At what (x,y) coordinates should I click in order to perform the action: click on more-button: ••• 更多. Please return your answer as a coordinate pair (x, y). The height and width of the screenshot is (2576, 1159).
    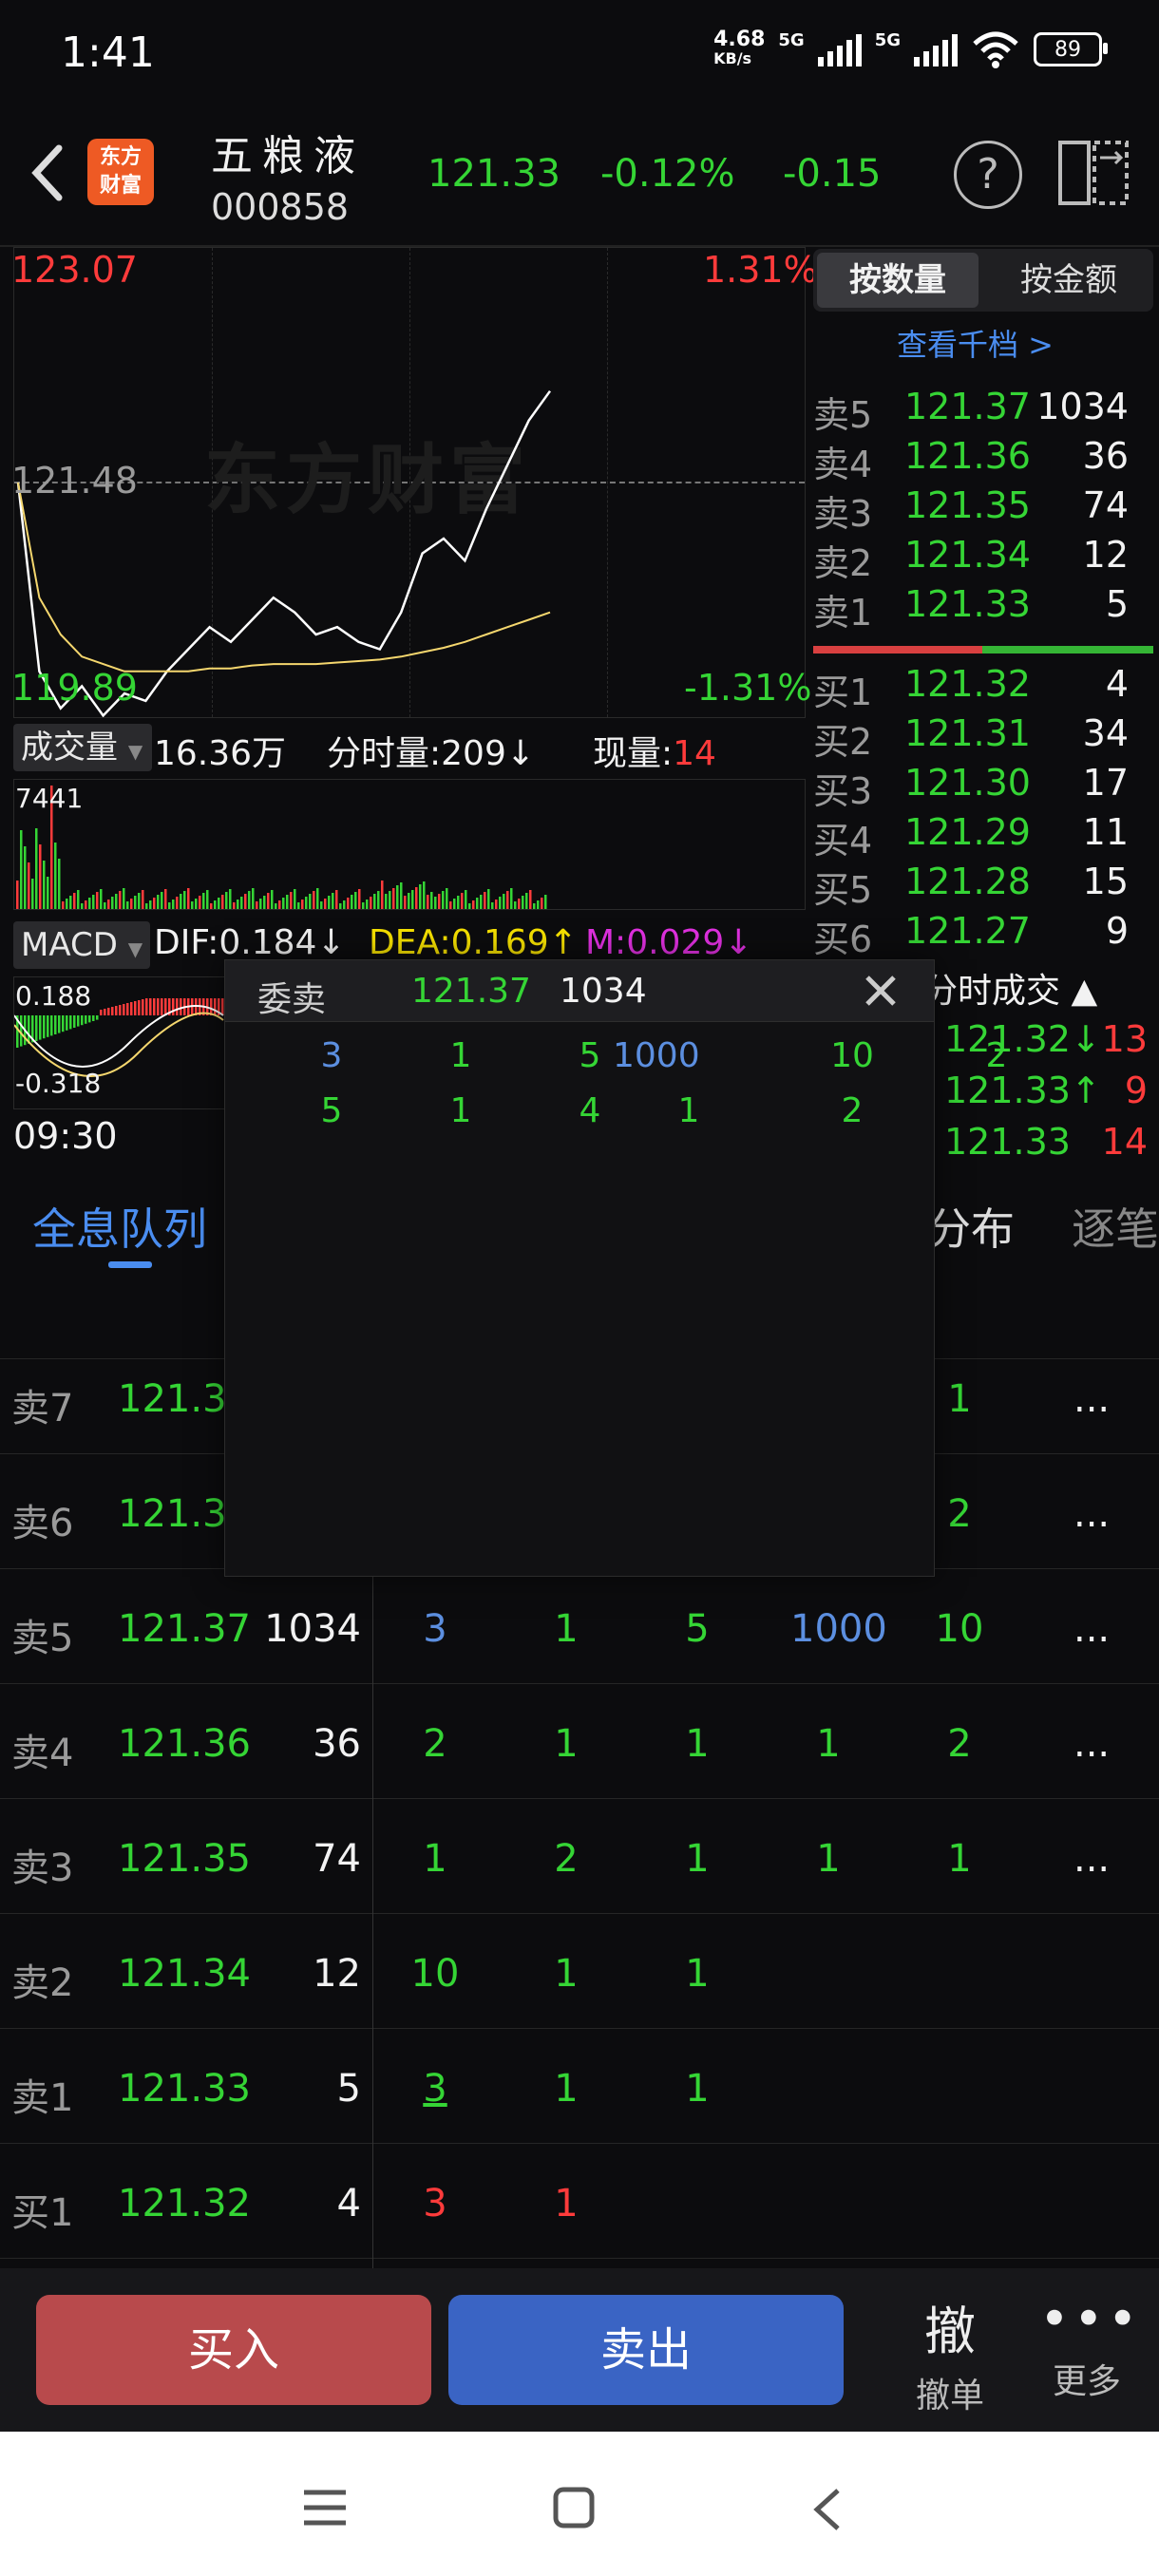
    Looking at the image, I should click on (1090, 2346).